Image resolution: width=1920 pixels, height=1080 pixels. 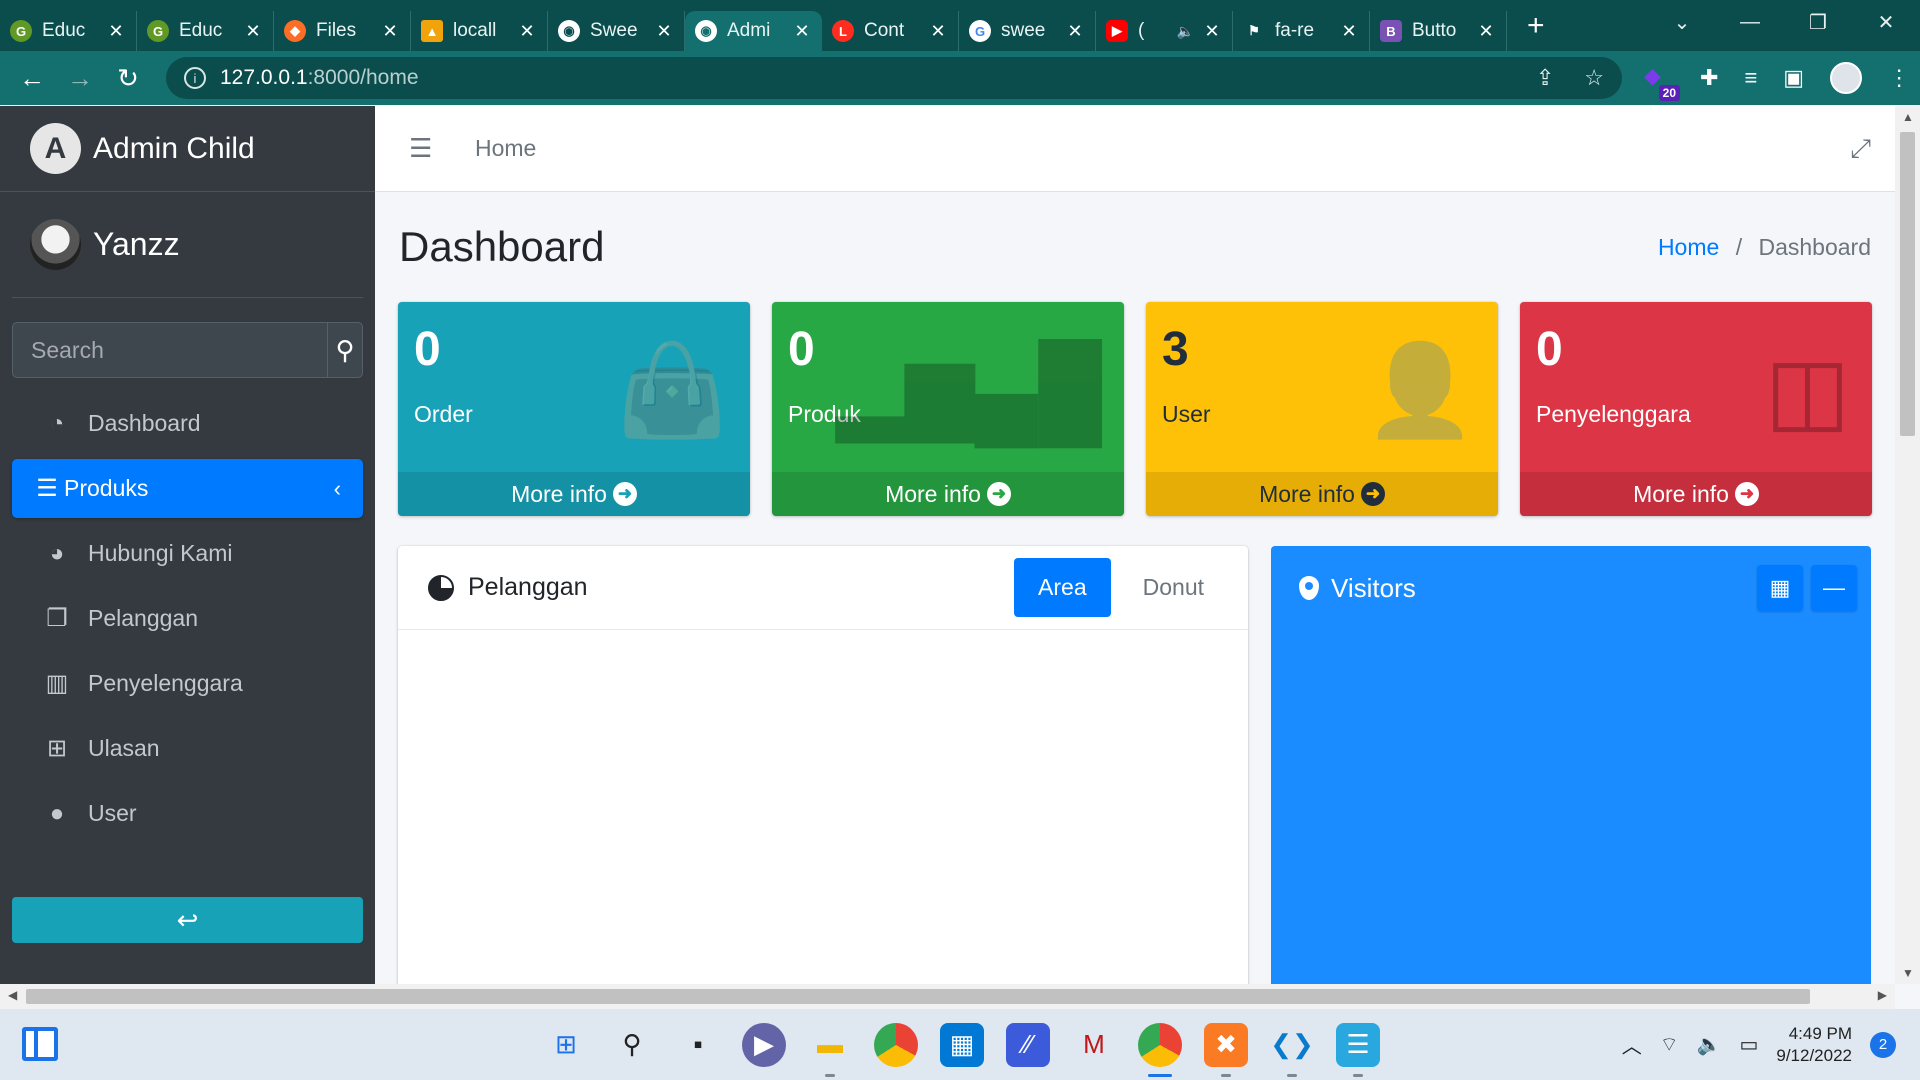 What do you see at coordinates (187, 683) in the screenshot?
I see `sidebar-item-penyelenggara: ▥ Penyelenggara` at bounding box center [187, 683].